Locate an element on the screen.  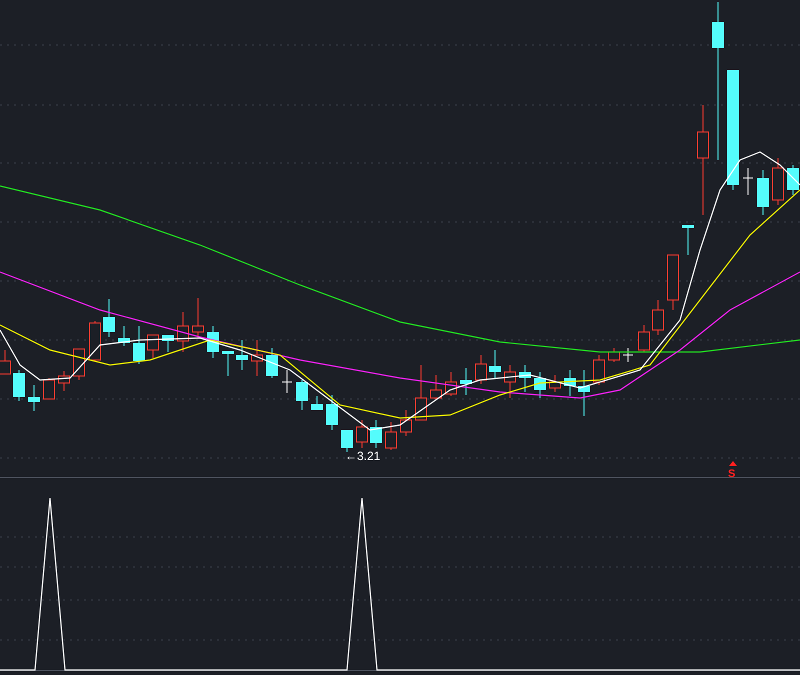
signal-label: S is located at coordinates (732, 474).